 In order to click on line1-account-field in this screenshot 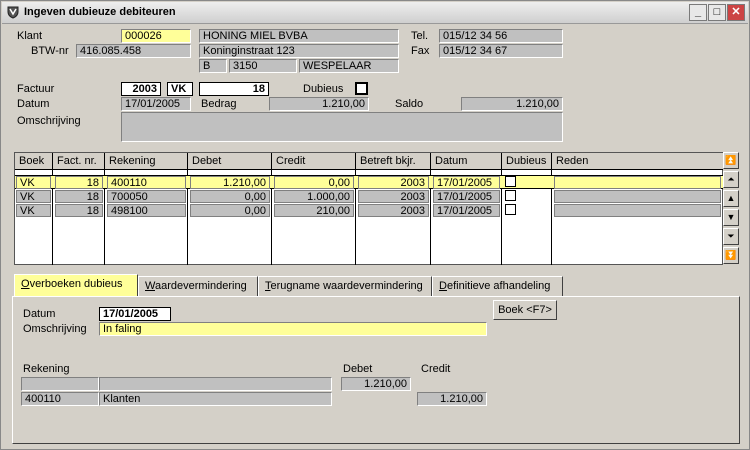, I will do `click(60, 384)`.